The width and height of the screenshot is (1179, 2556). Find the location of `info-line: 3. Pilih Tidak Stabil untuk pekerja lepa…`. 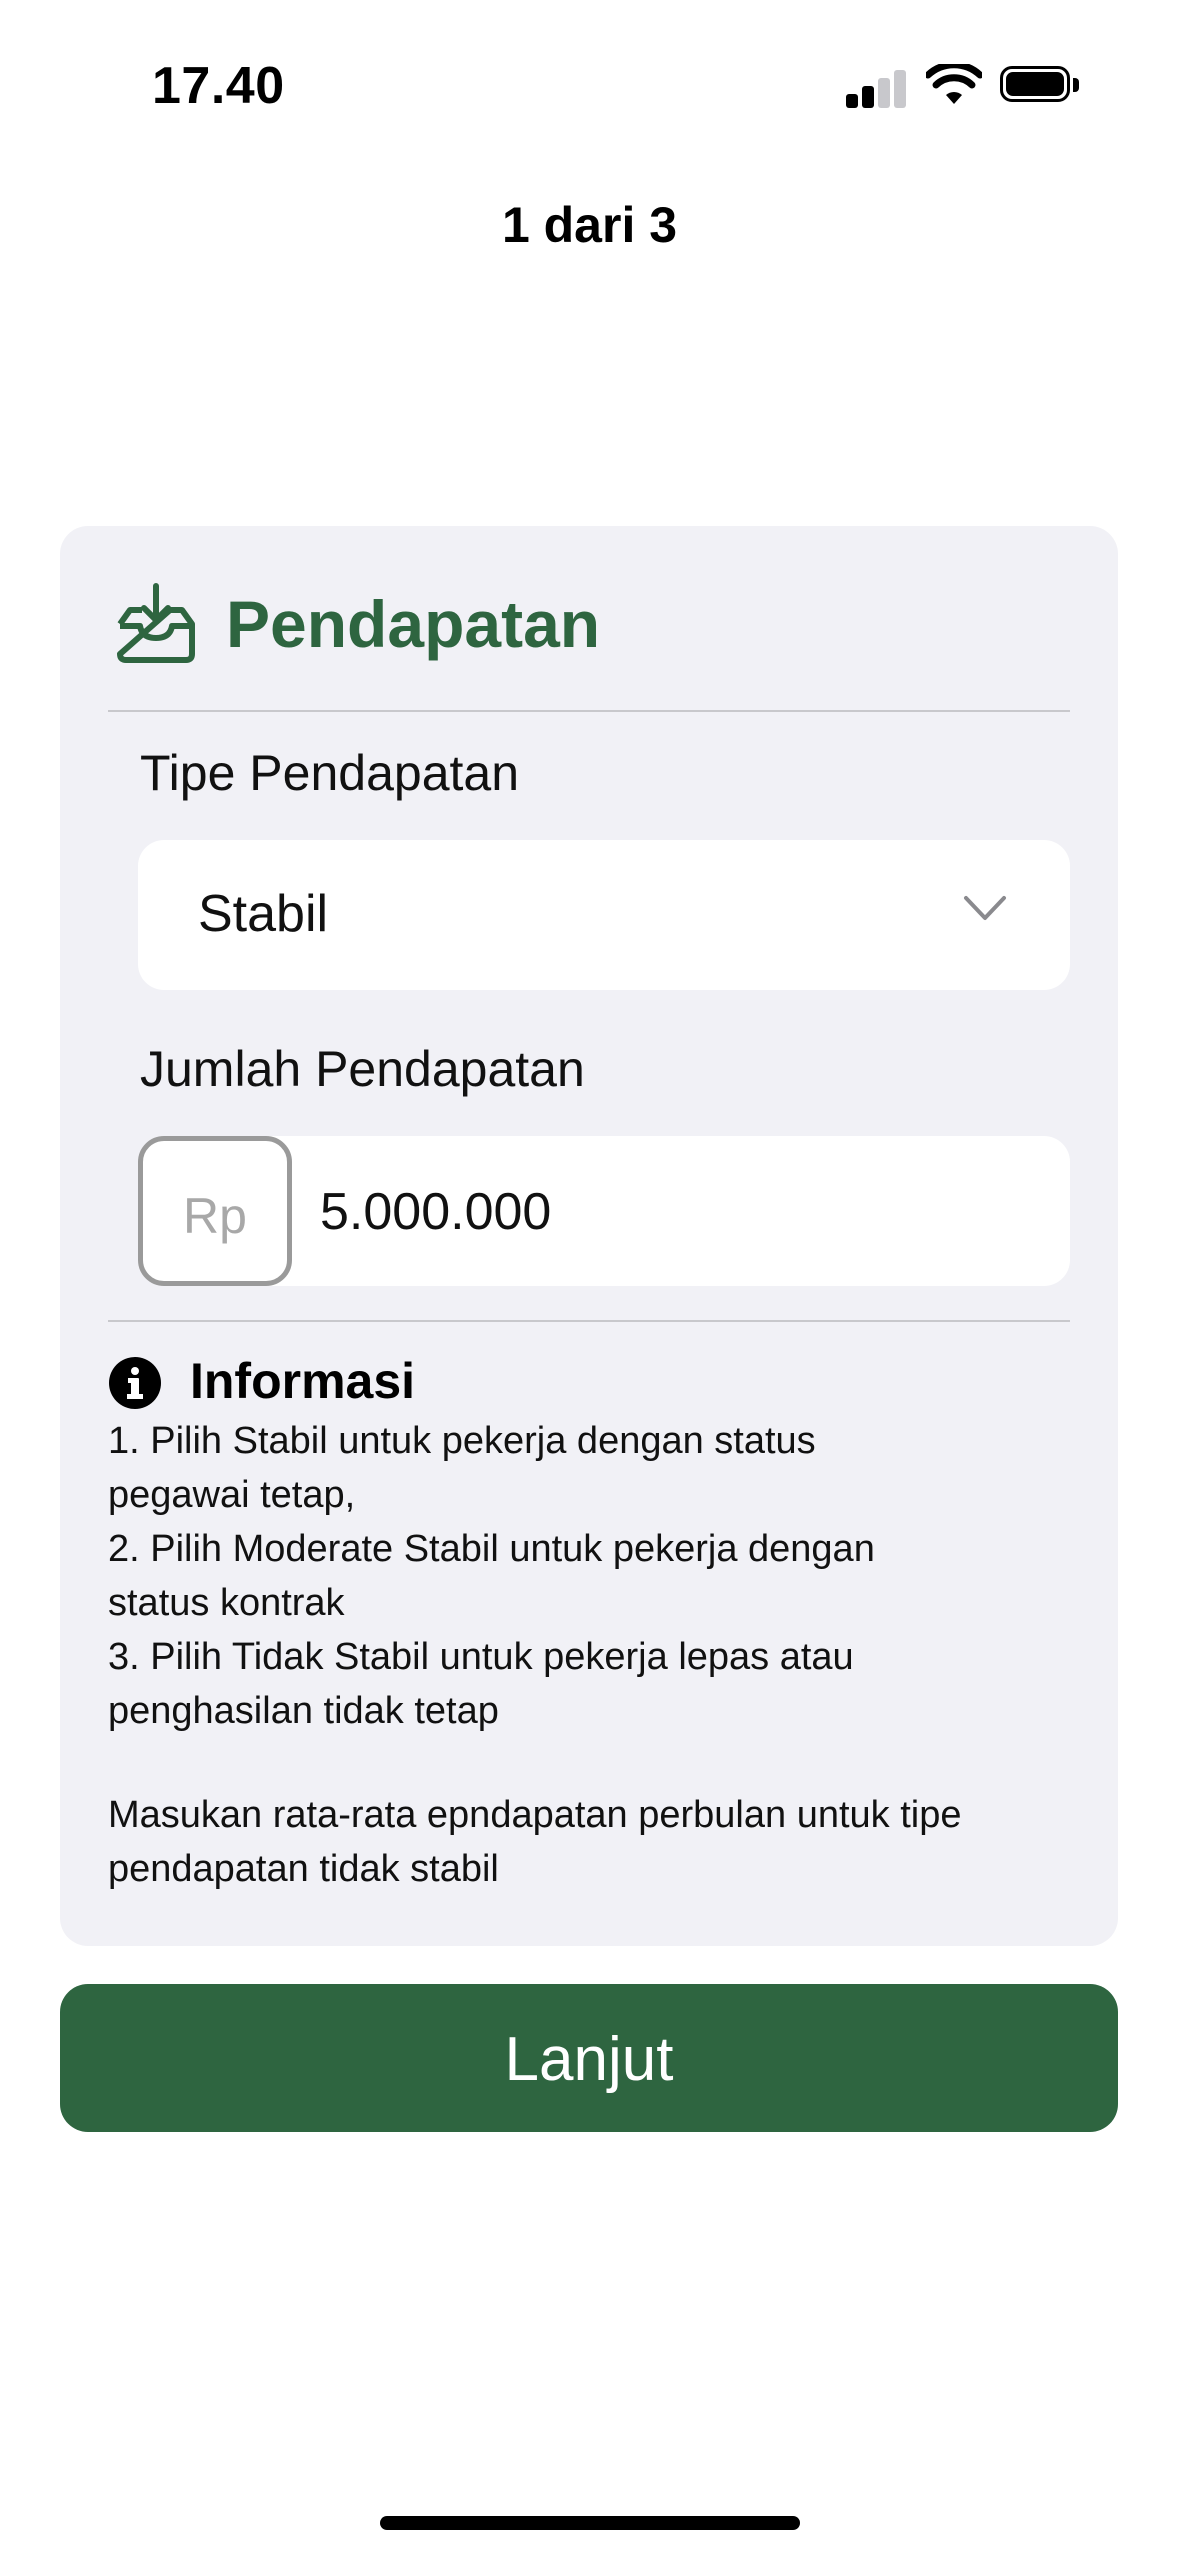

info-line: 3. Pilih Tidak Stabil untuk pekerja lepa… is located at coordinates (481, 1657).